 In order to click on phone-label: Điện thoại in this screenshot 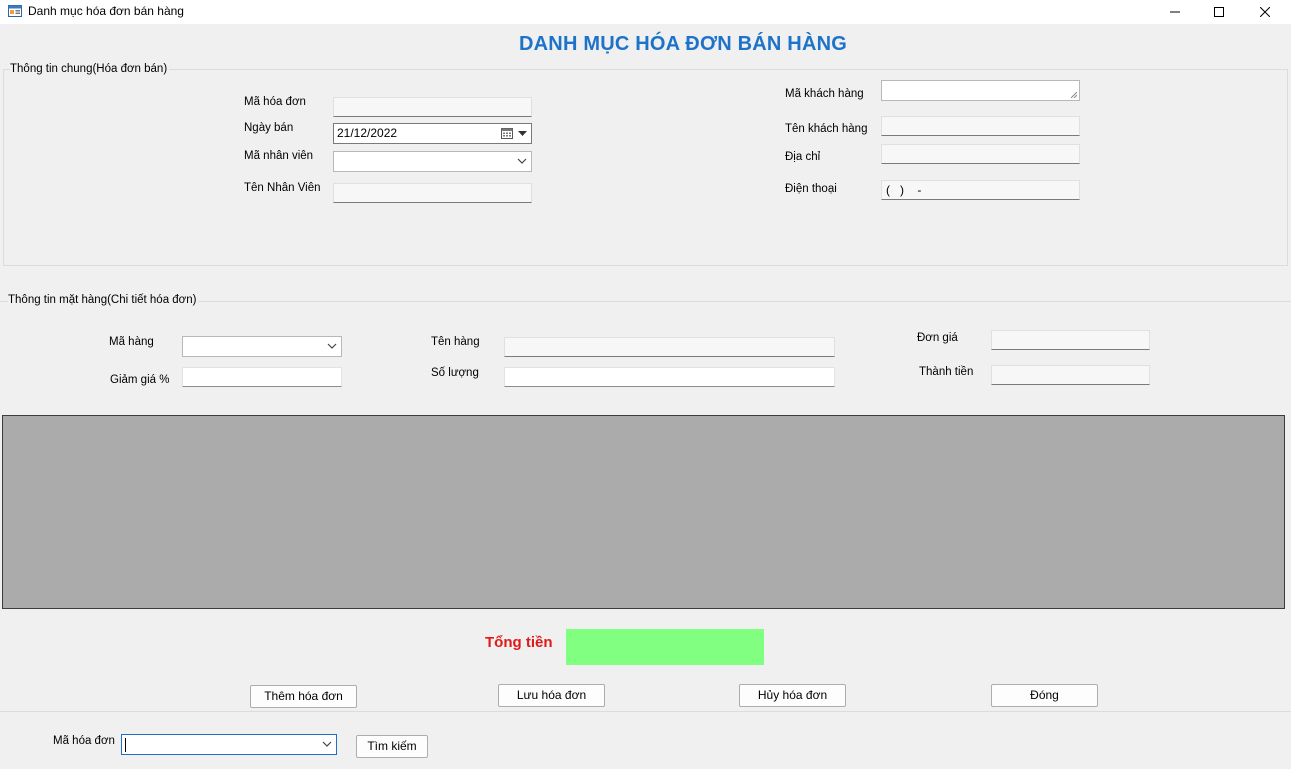, I will do `click(811, 189)`.